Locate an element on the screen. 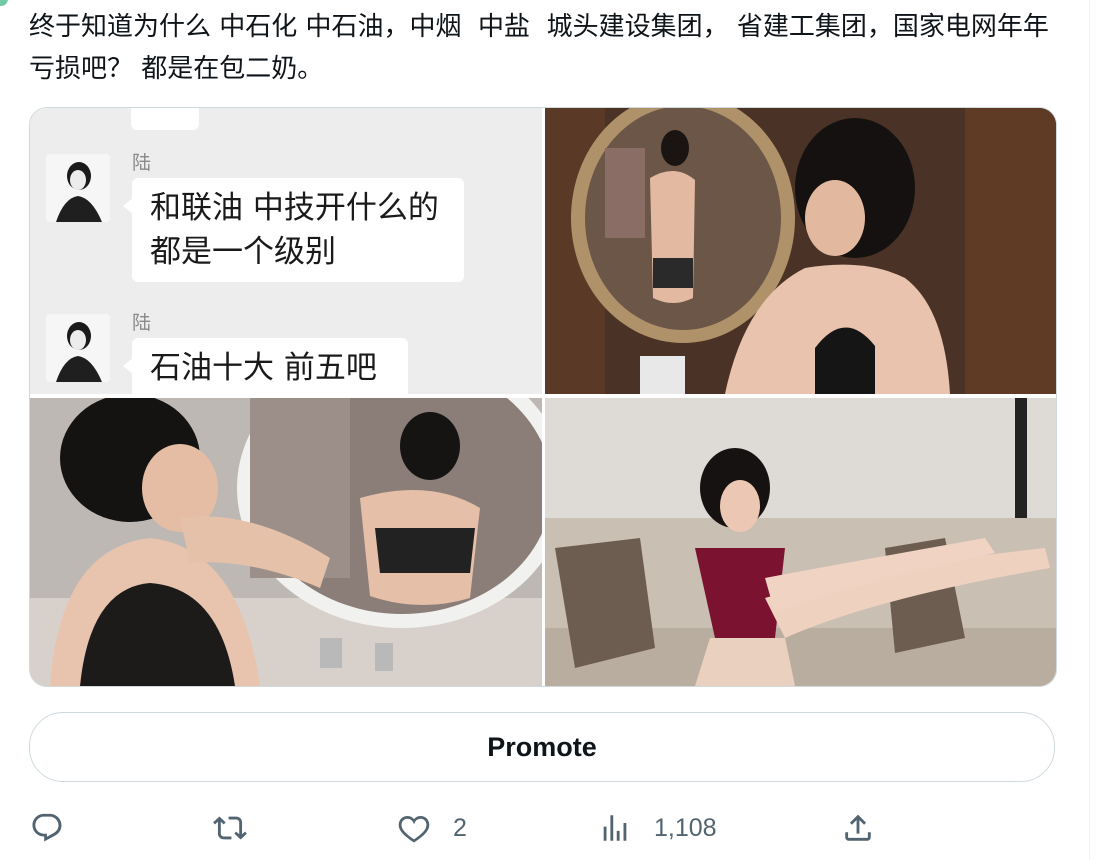  views-chart-icon is located at coordinates (615, 828).